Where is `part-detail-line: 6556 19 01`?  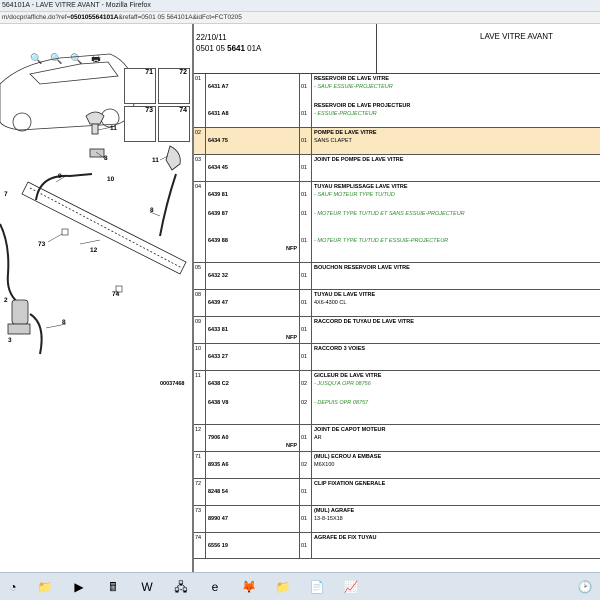
part-detail-line: 6556 19 01 is located at coordinates (397, 547).